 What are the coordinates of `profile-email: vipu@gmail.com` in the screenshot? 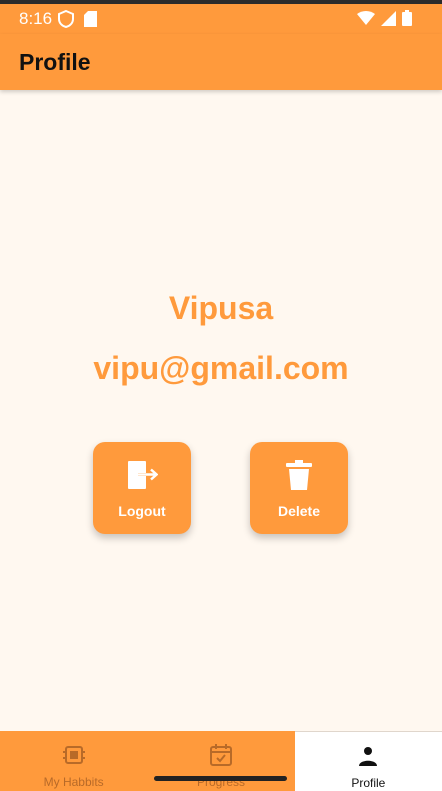 It's located at (221, 368).